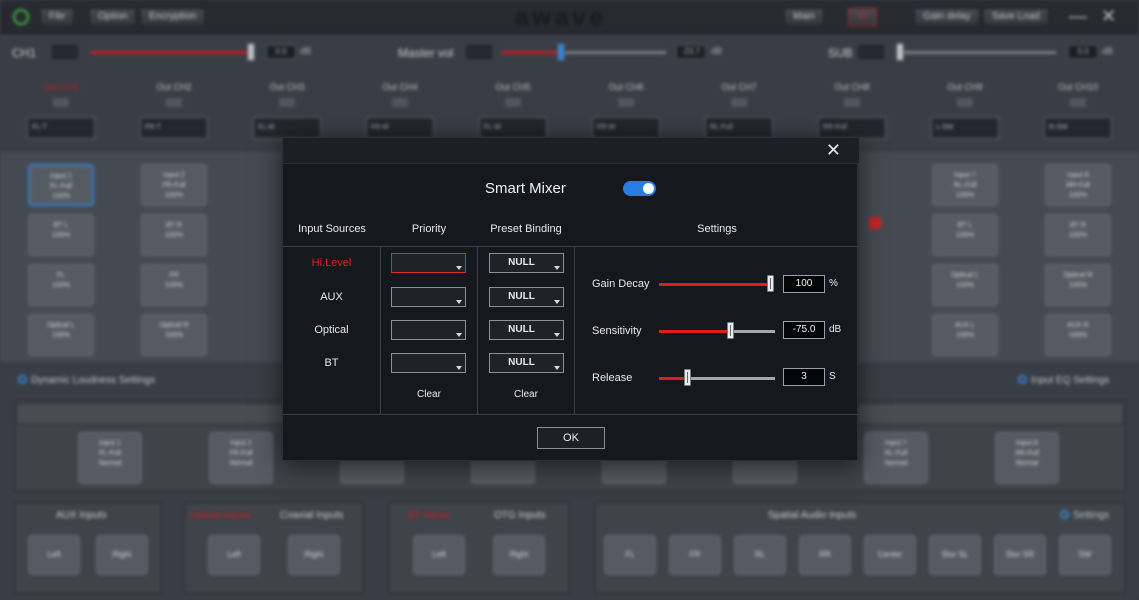 This screenshot has height=600, width=1139. What do you see at coordinates (331, 263) in the screenshot?
I see `source-hi-level: Hi.Level` at bounding box center [331, 263].